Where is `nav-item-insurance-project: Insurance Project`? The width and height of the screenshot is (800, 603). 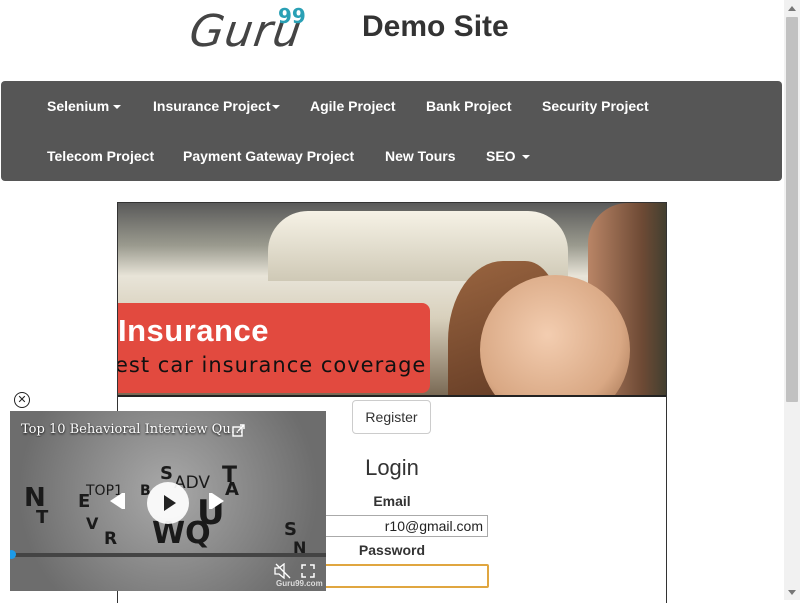
nav-item-insurance-project: Insurance Project is located at coordinates (216, 106).